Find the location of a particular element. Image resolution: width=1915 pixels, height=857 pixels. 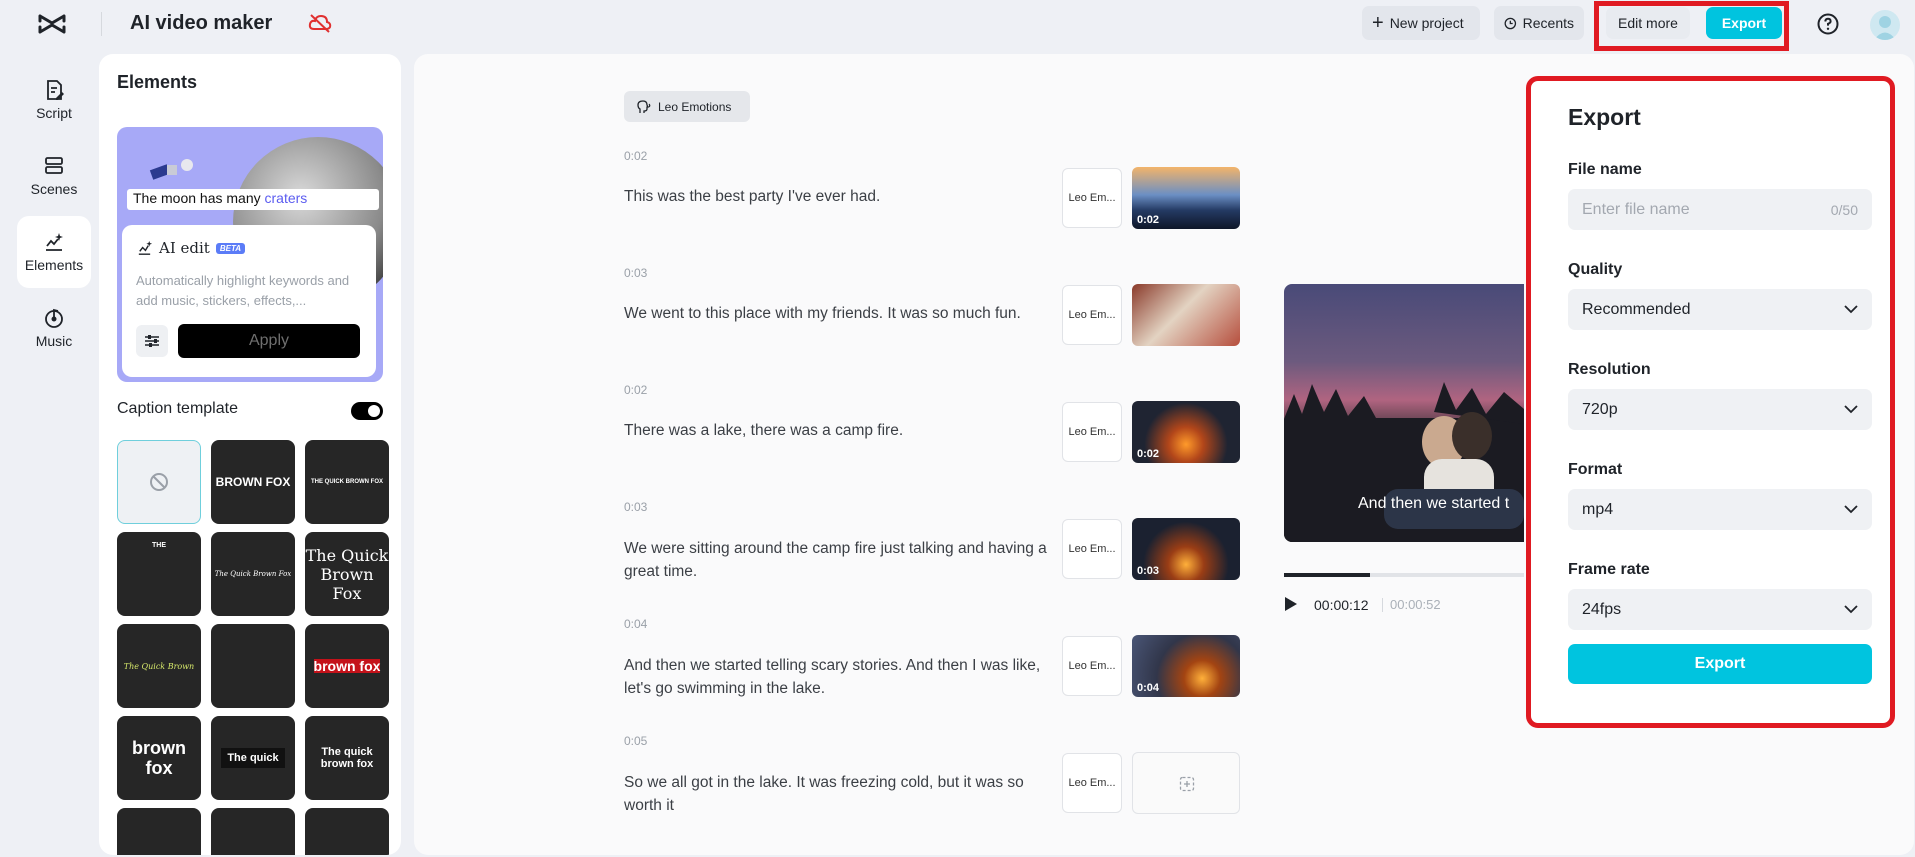

script-line-text: This was the best party I've ever had. is located at coordinates (840, 196).